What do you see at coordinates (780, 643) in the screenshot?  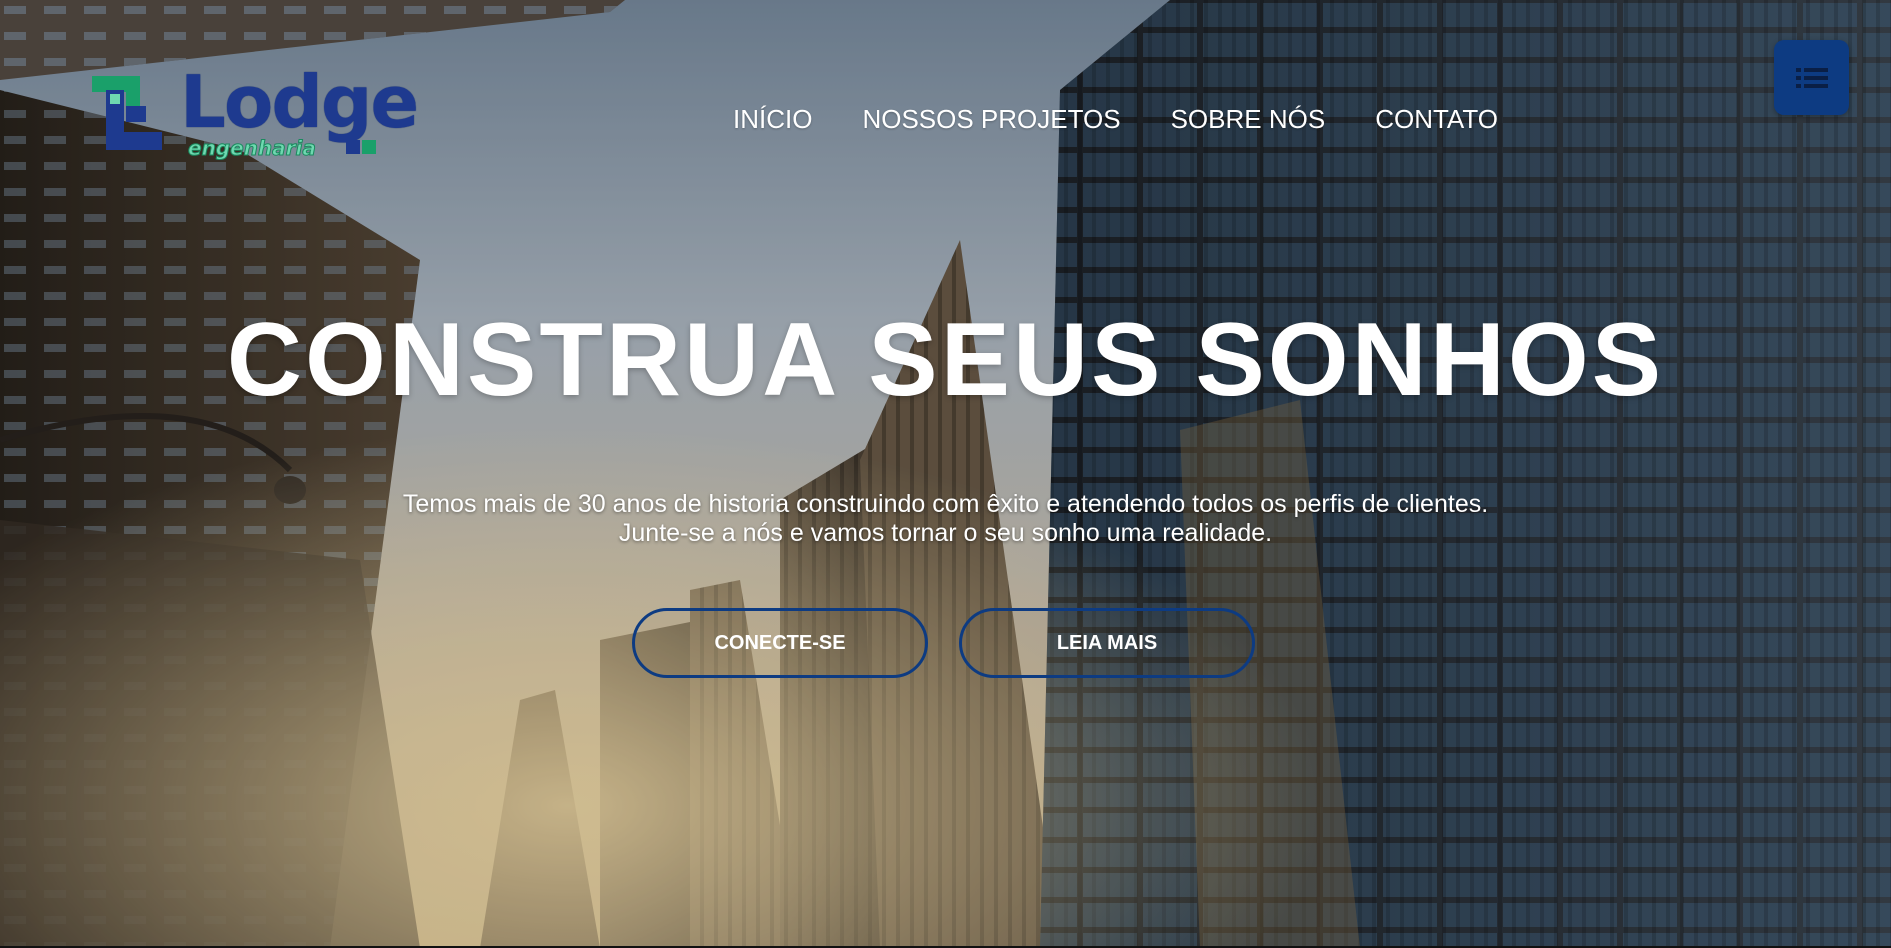 I see `connect-button: CONECTE-SE` at bounding box center [780, 643].